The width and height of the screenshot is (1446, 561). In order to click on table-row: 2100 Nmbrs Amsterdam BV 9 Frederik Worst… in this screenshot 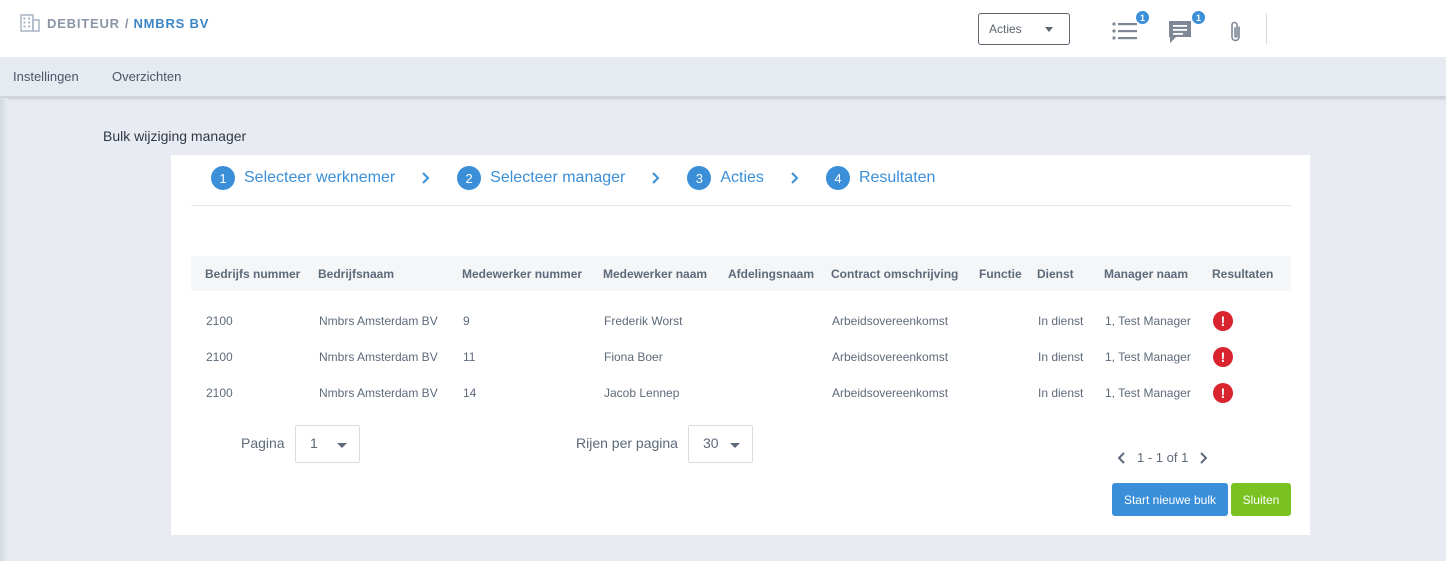, I will do `click(741, 315)`.